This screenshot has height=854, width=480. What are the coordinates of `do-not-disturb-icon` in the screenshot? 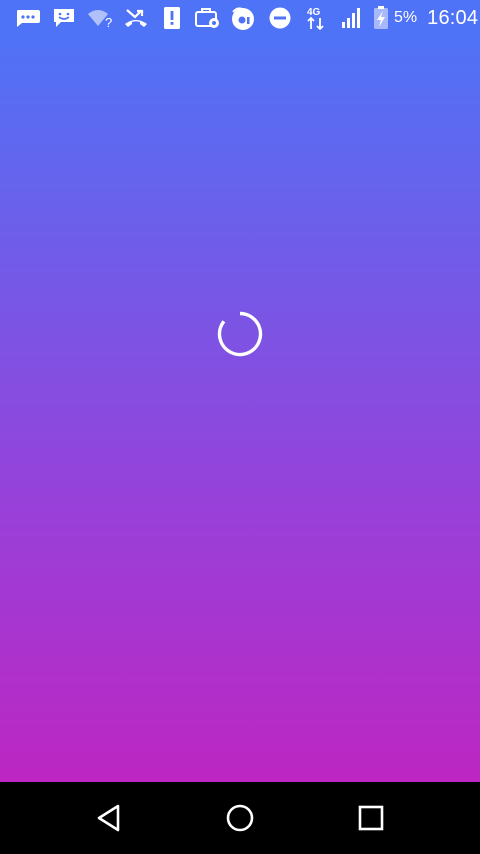 It's located at (280, 18).